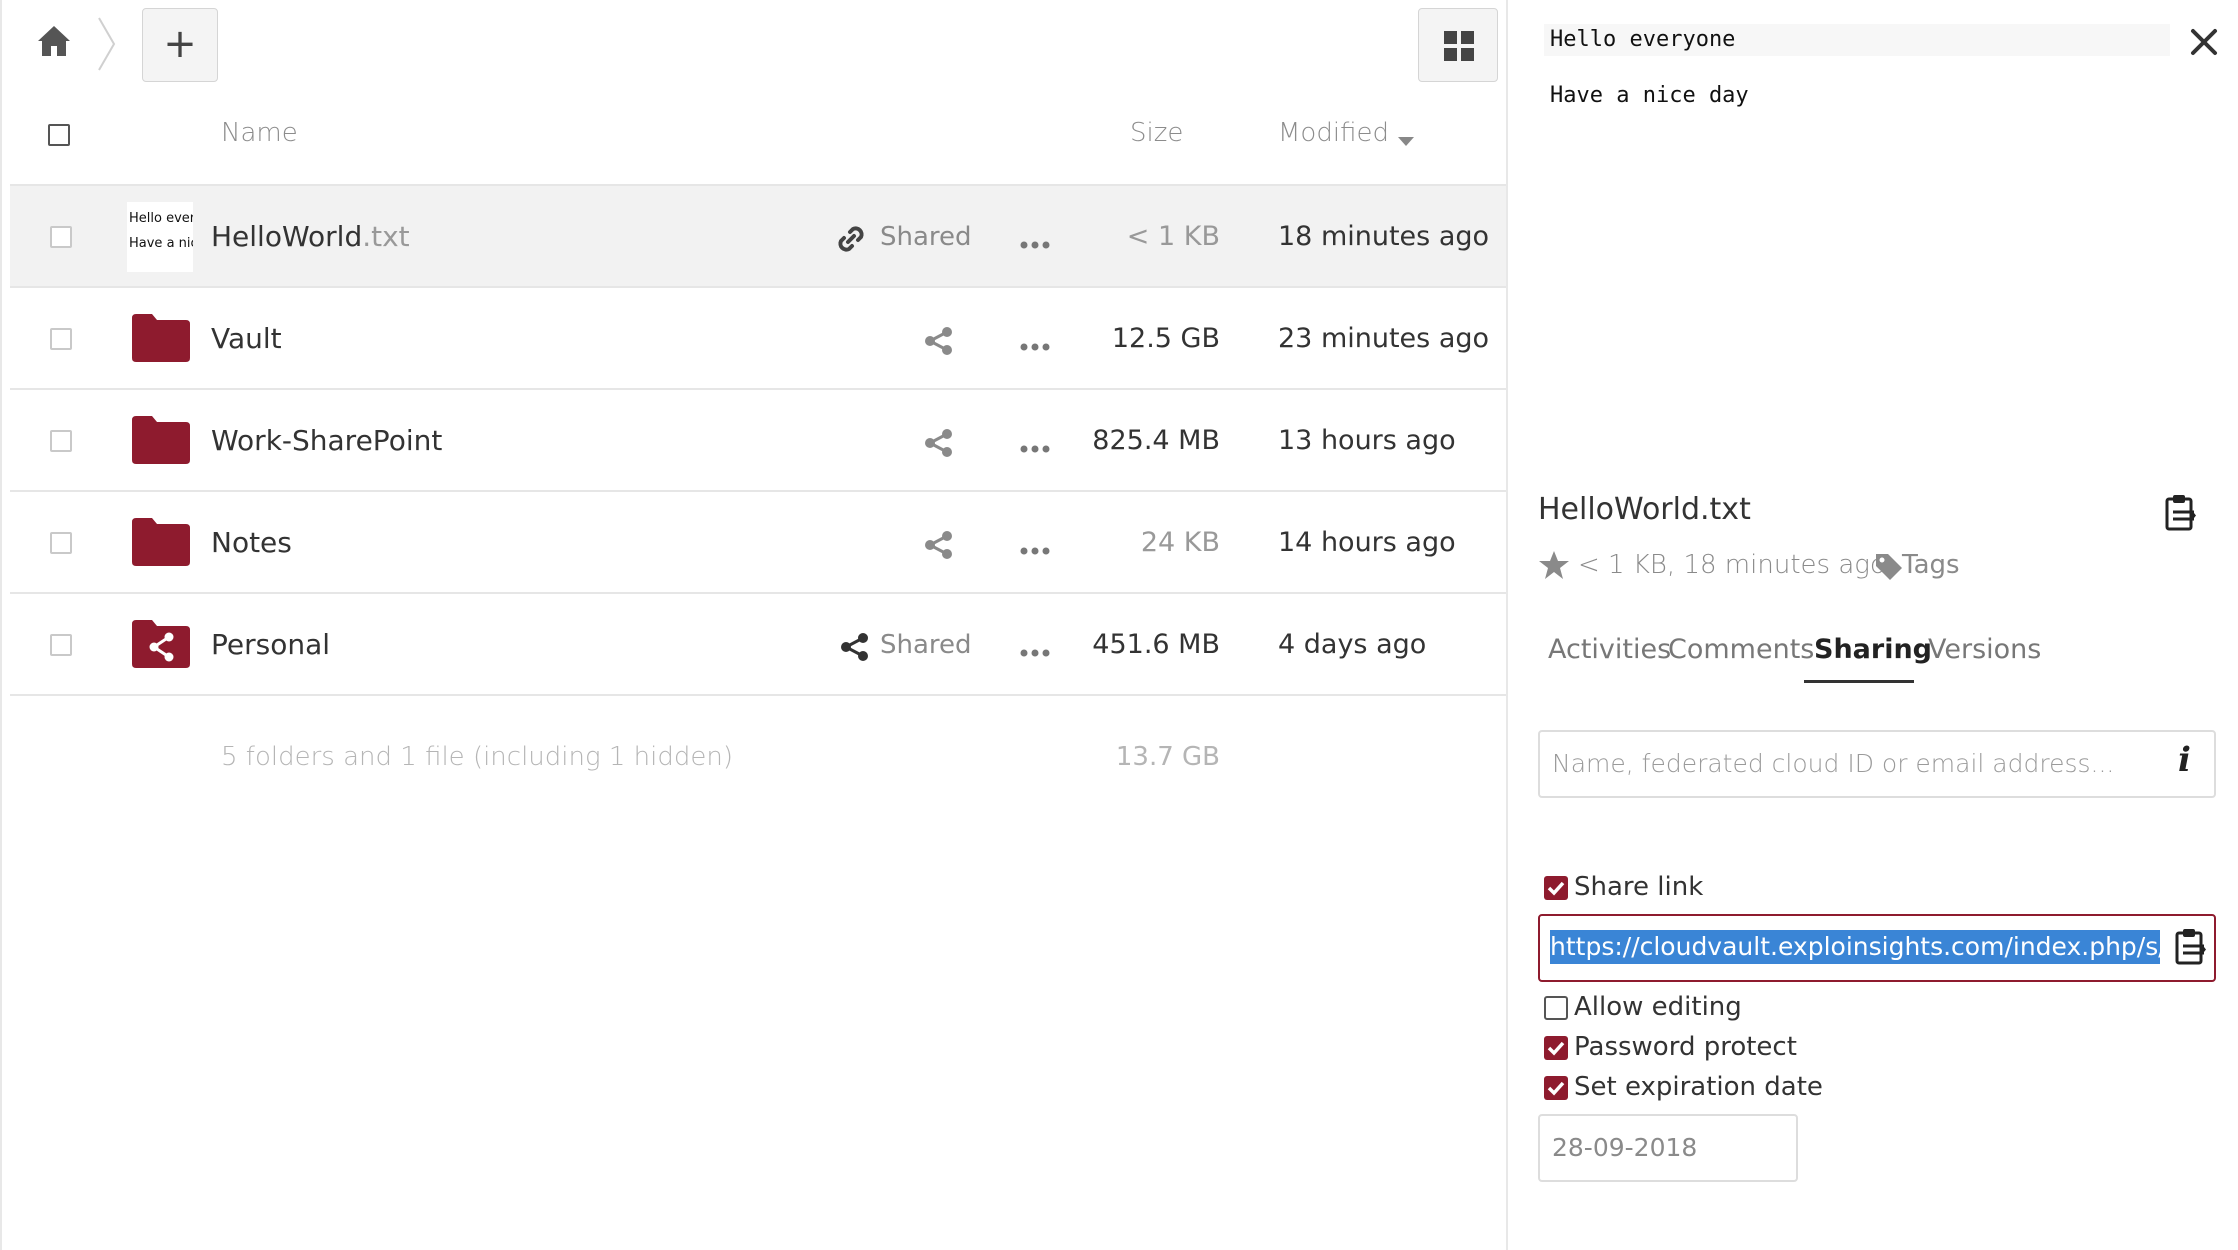  I want to click on file-name: Notes, so click(251, 542).